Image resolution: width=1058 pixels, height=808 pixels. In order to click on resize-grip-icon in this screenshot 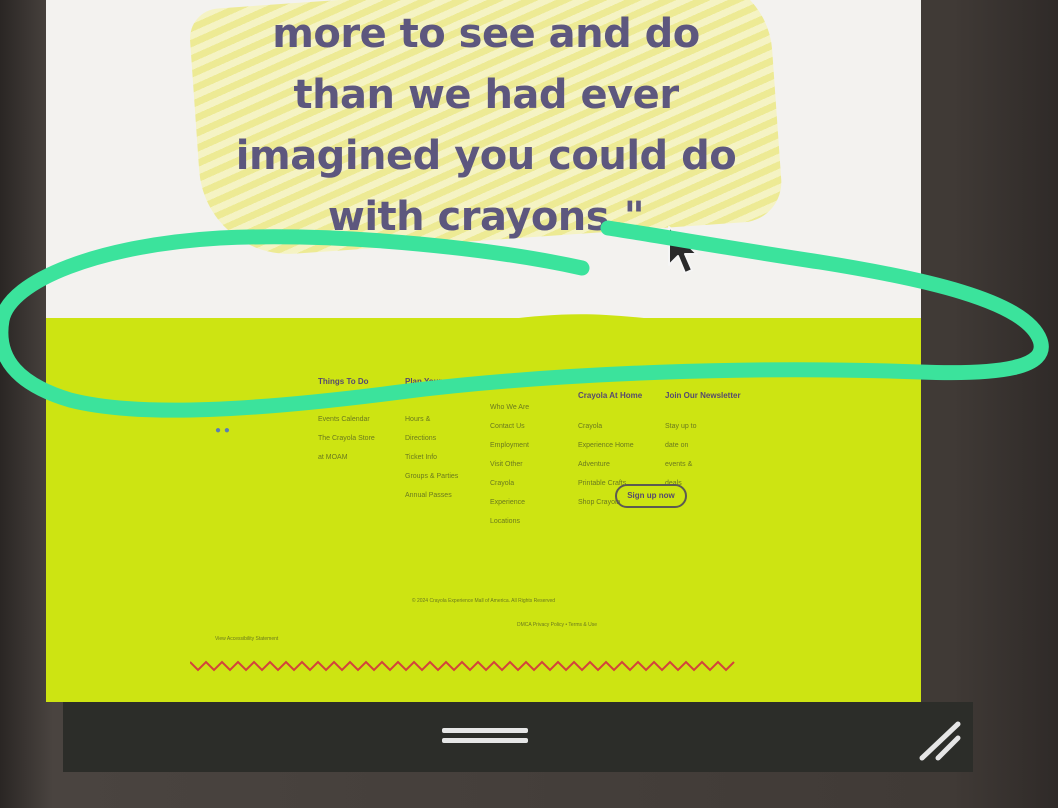, I will do `click(941, 741)`.